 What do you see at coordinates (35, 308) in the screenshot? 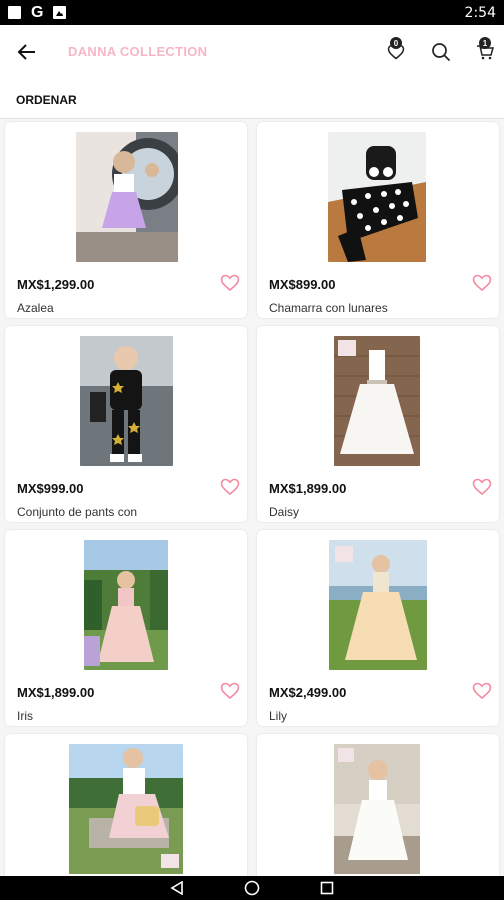
I see `product-name: Azalea` at bounding box center [35, 308].